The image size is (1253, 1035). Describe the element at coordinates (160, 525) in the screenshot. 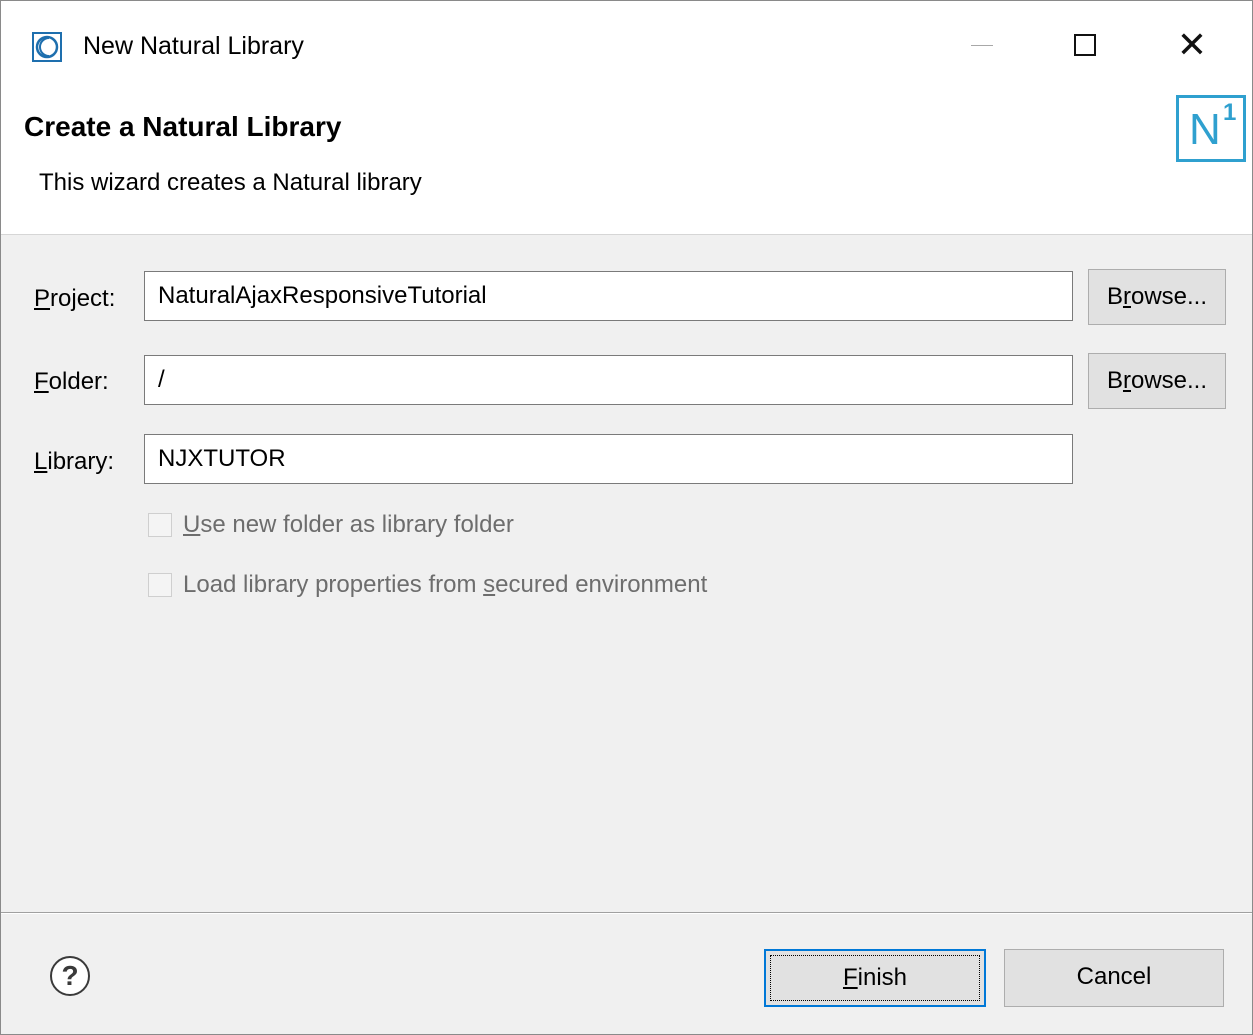

I see `use-new-folder-checkbox` at that location.